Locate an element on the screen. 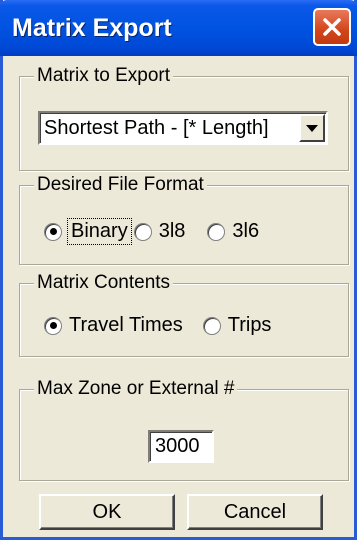  file-format-label: Desired File Format is located at coordinates (120, 185).